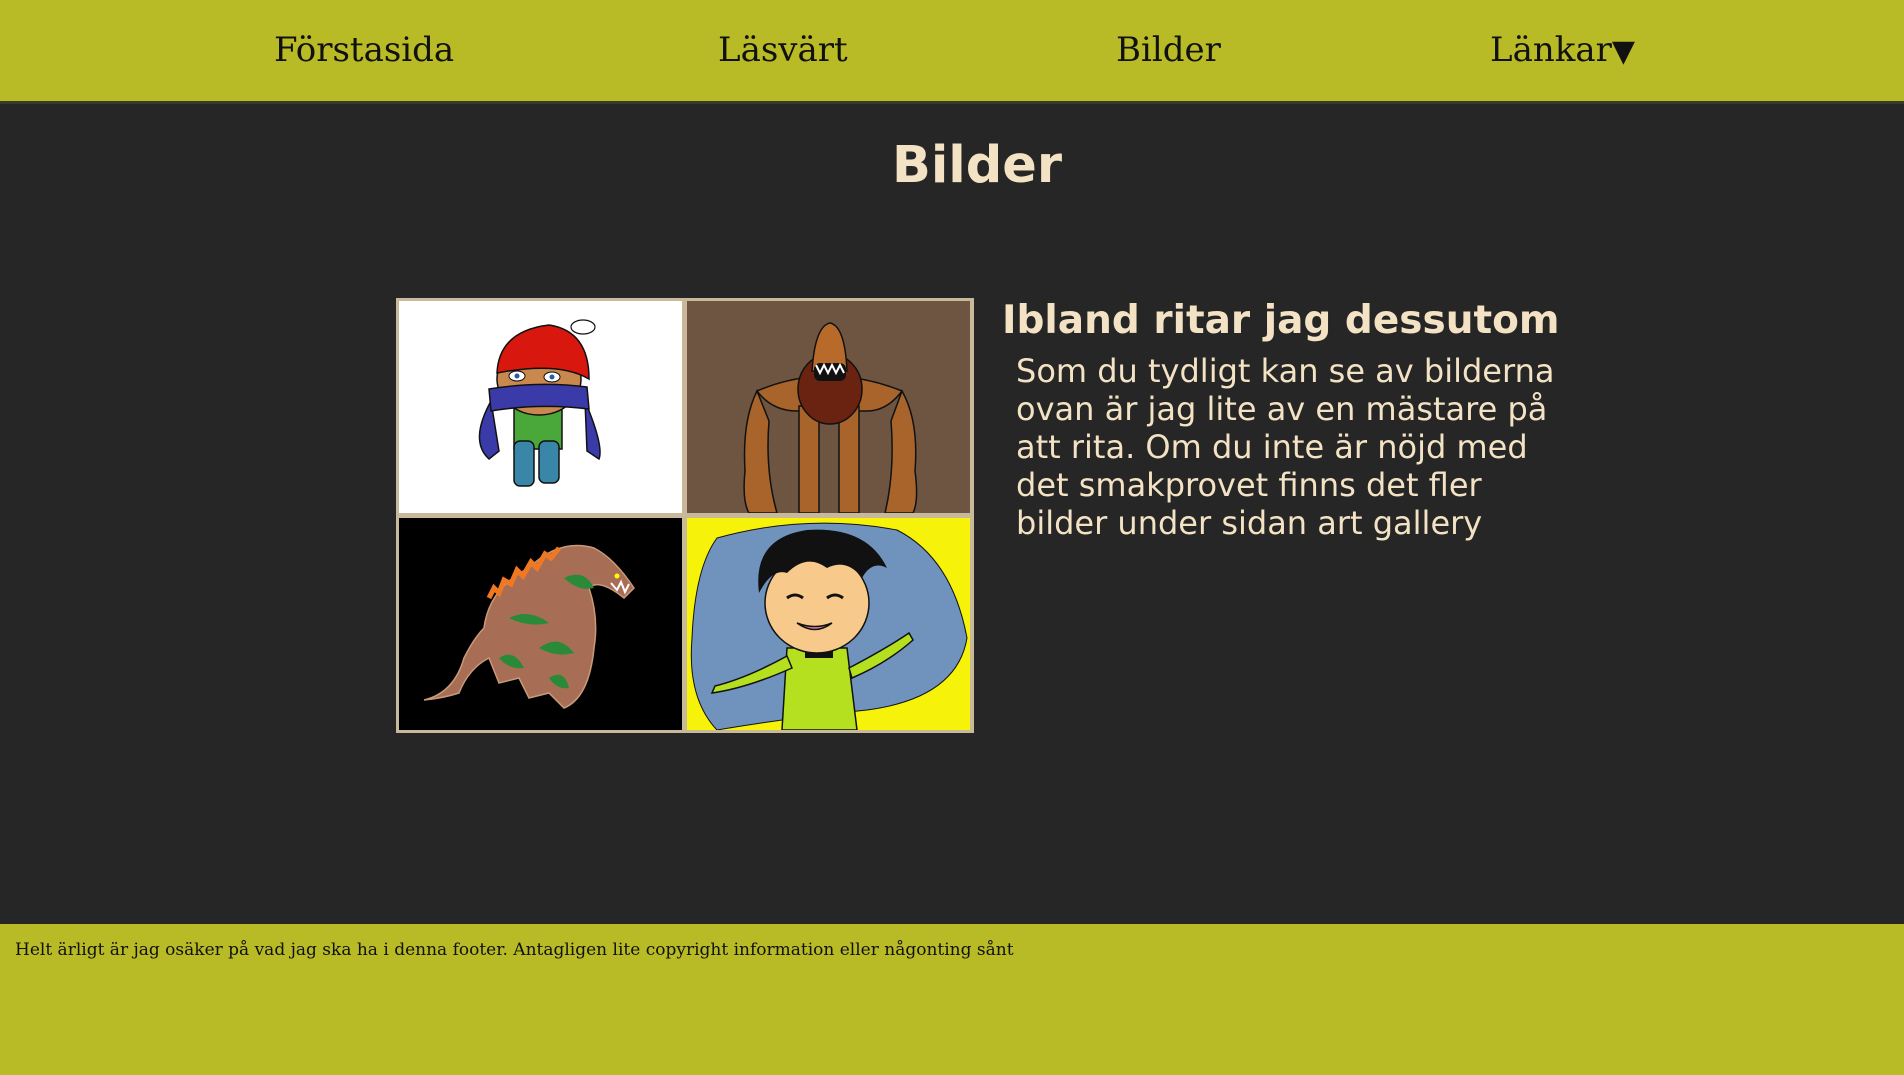 This screenshot has width=1904, height=1075. I want to click on nav-link-bilder: Bilder, so click(1168, 50).